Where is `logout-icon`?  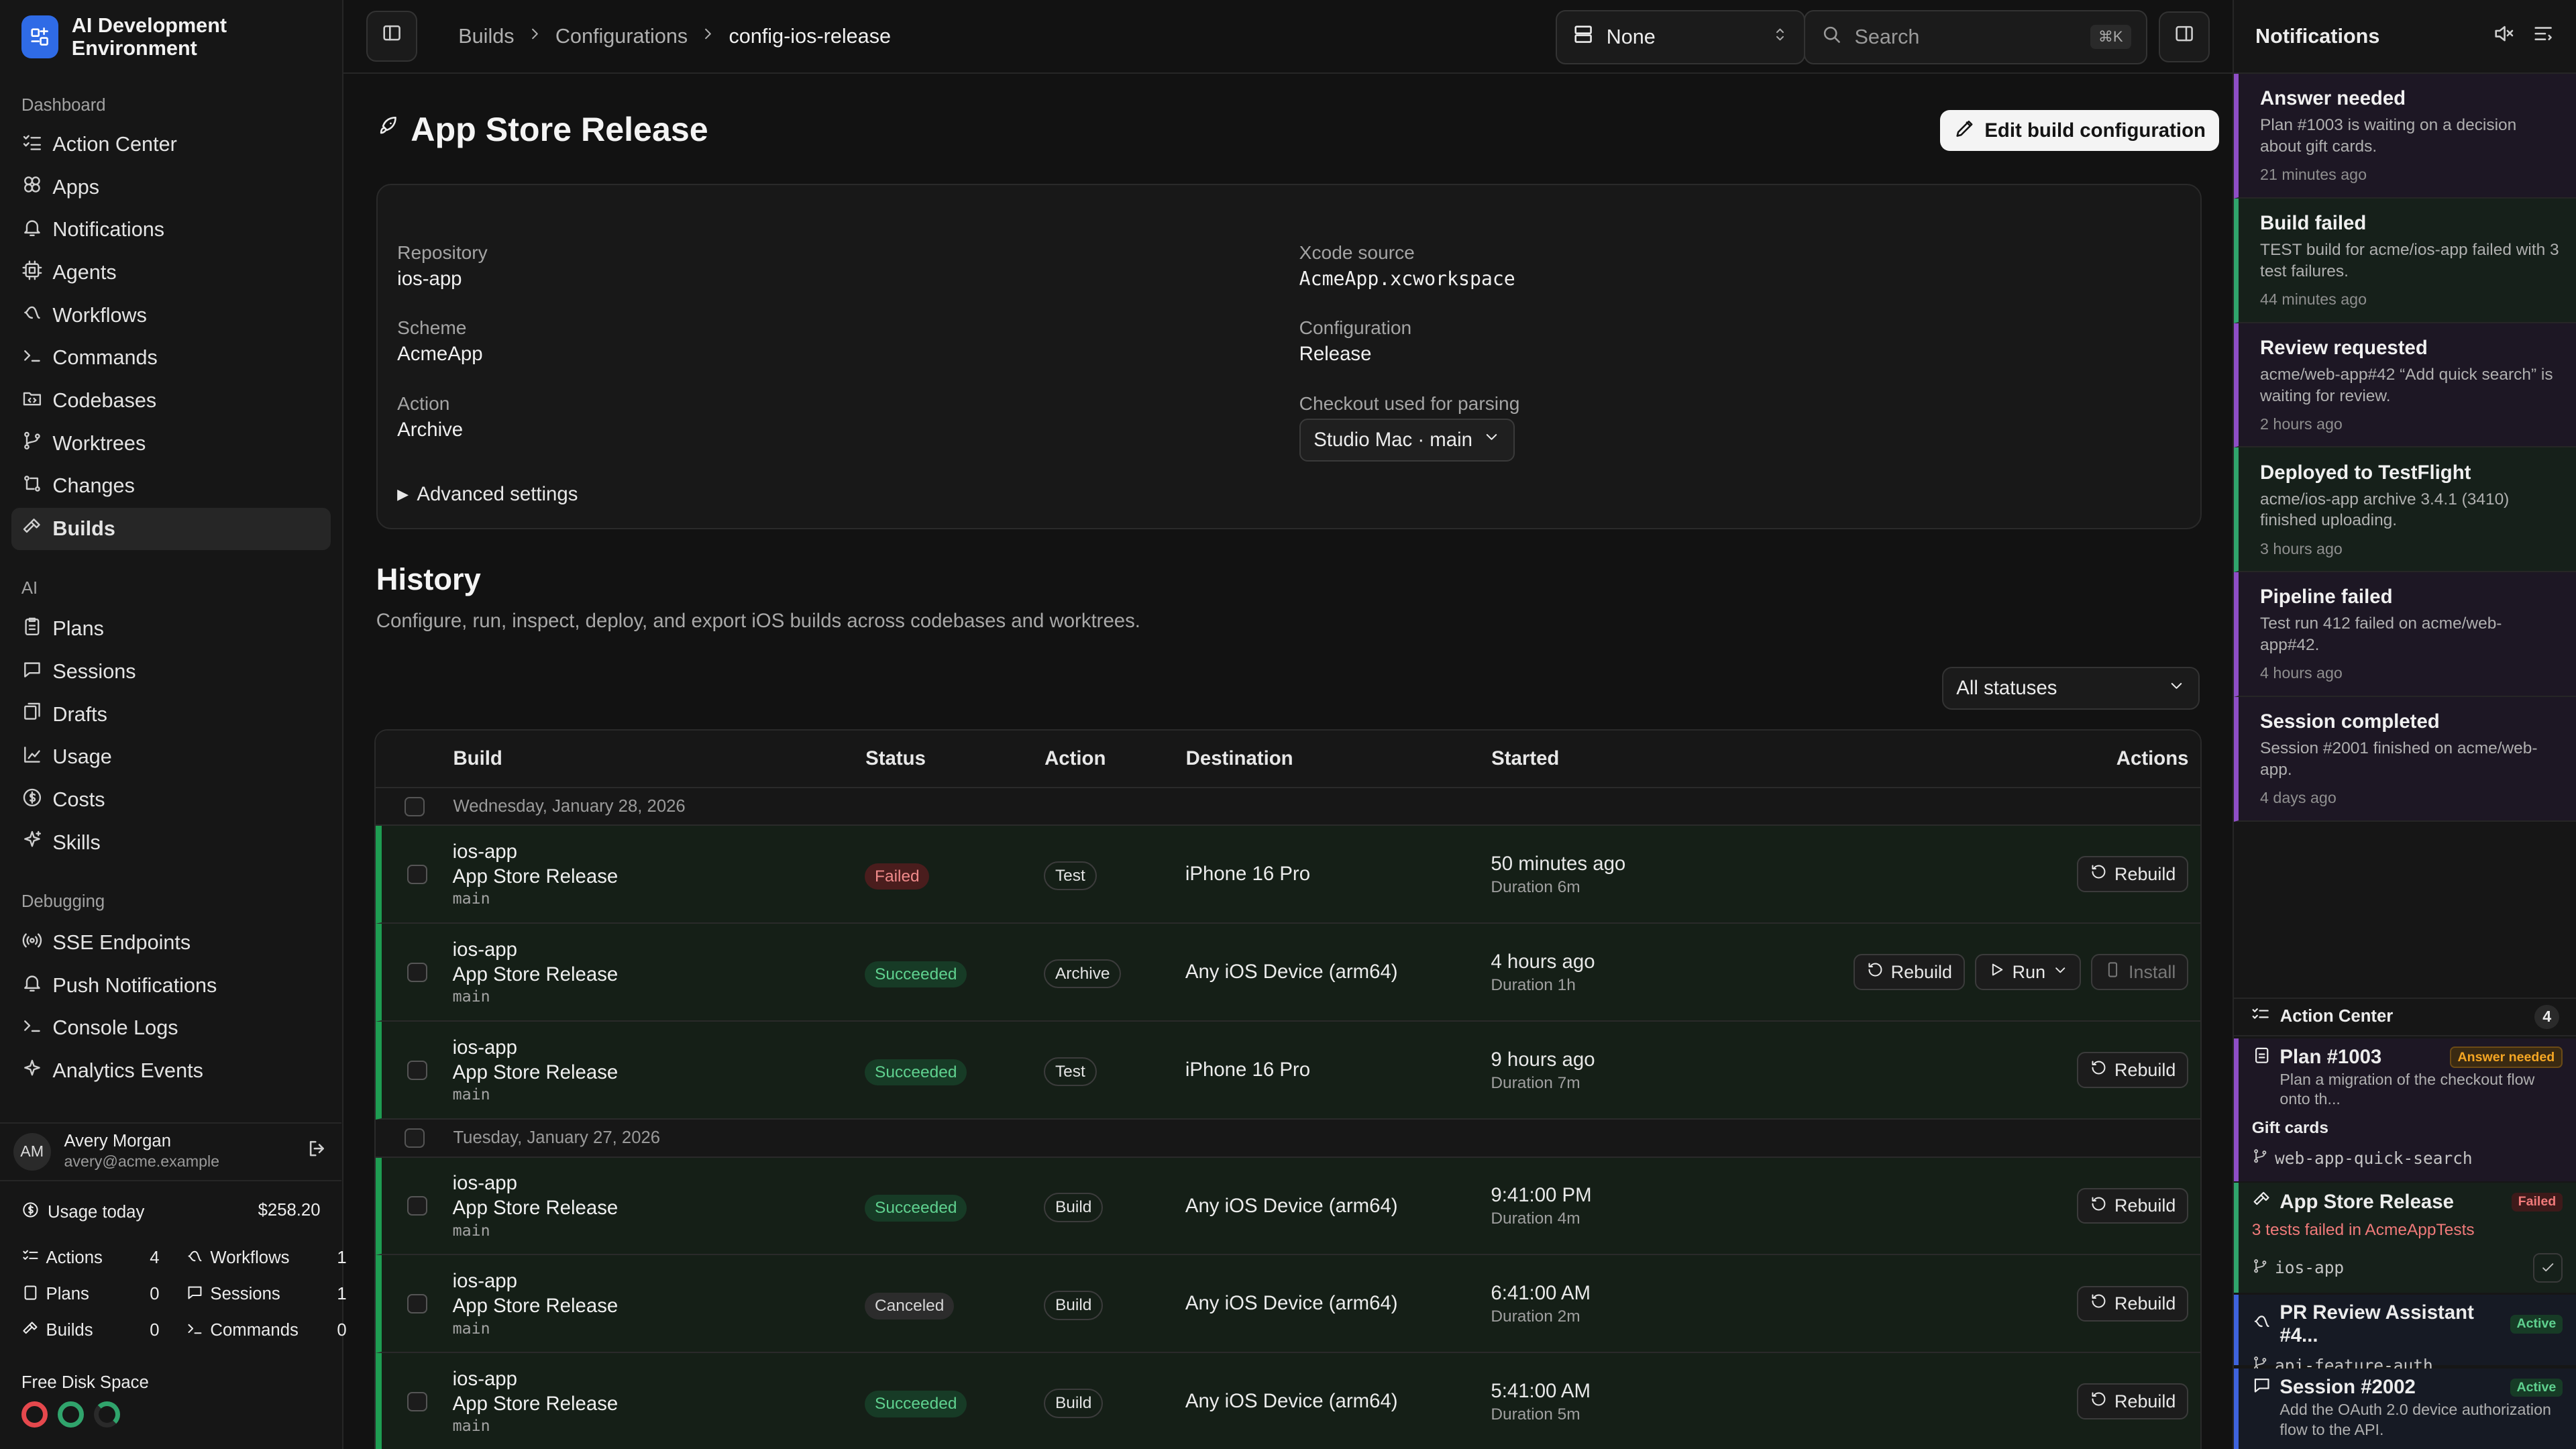 logout-icon is located at coordinates (317, 1152).